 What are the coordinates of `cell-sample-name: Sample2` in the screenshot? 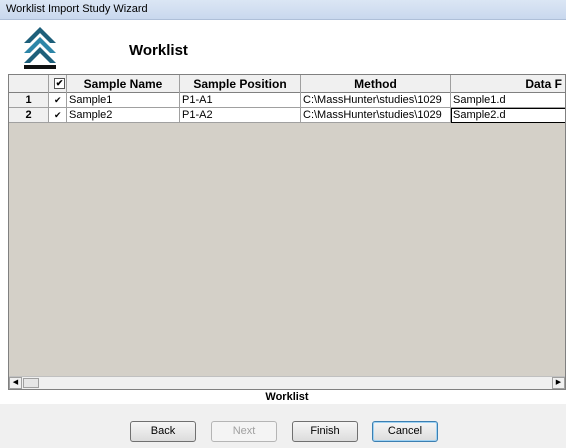 It's located at (123, 115).